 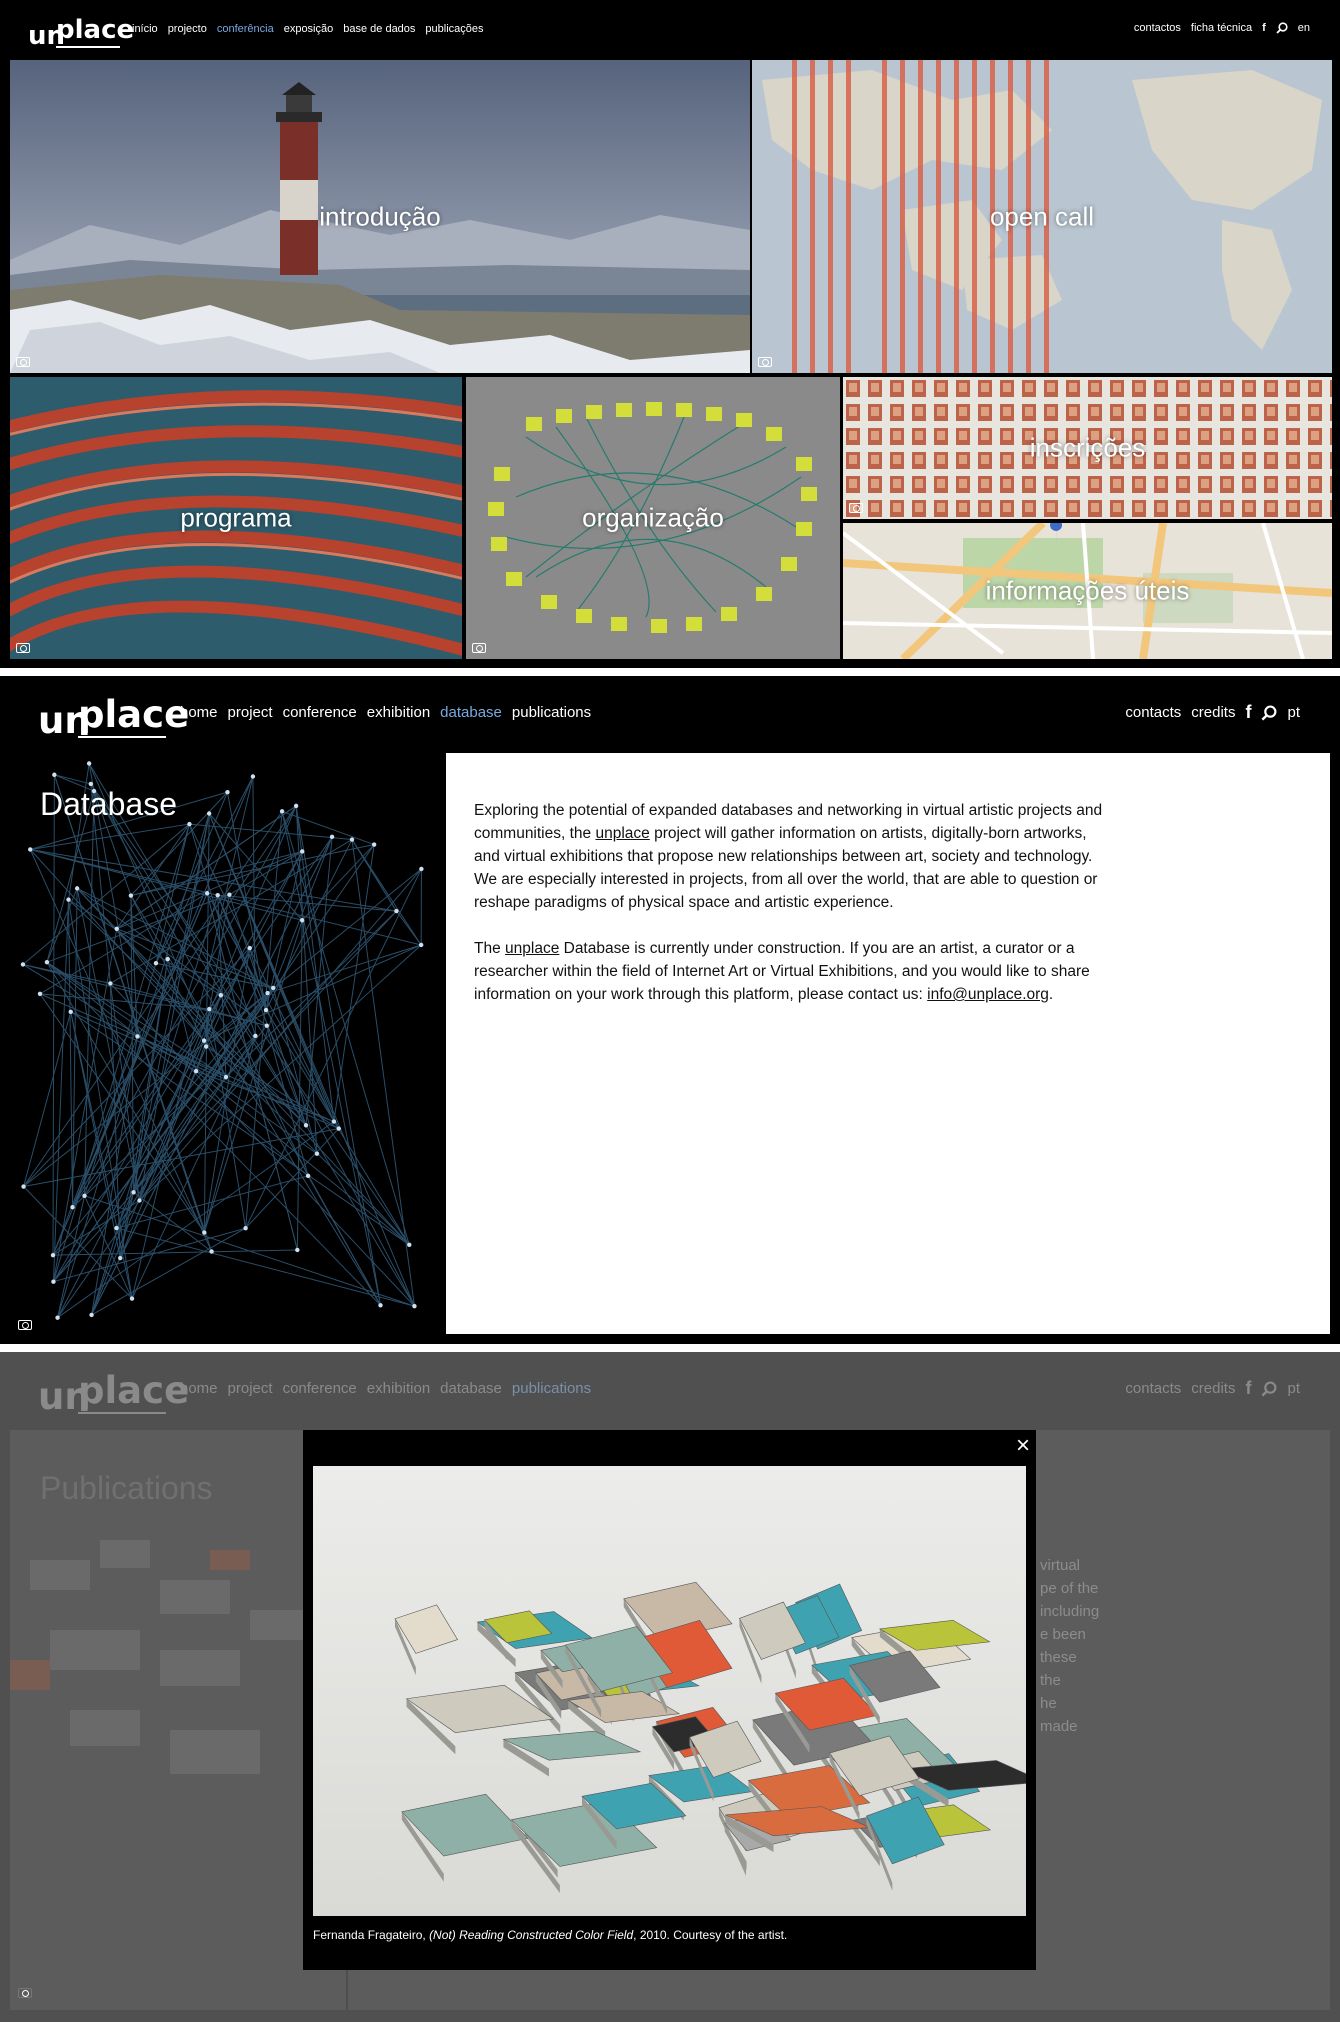 I want to click on caption-credit: , 2010. Courtesy of the artist., so click(x=710, y=1935).